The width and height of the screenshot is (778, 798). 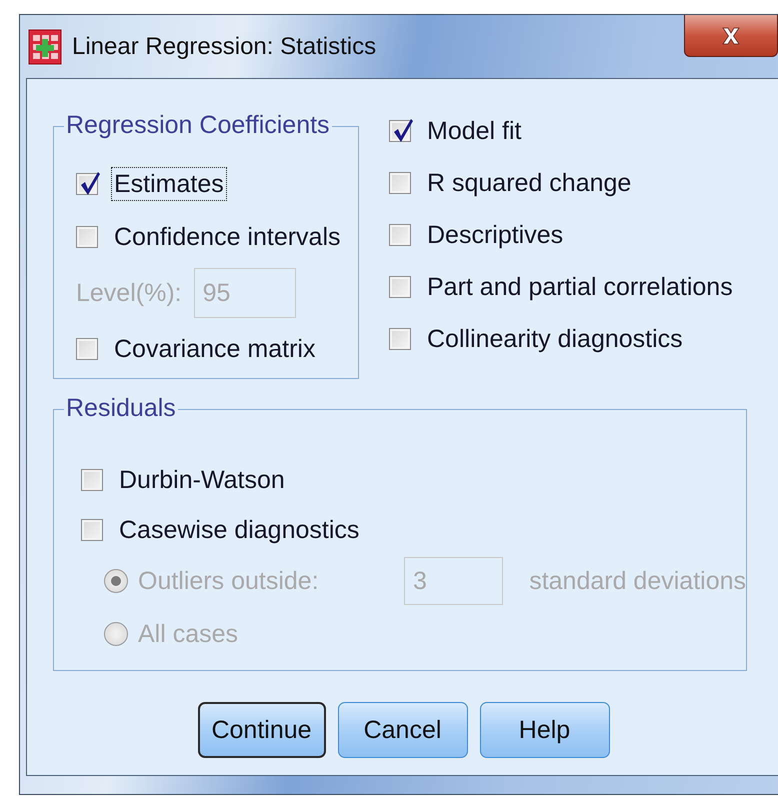 What do you see at coordinates (529, 183) in the screenshot?
I see `checkbox-label: R squared change` at bounding box center [529, 183].